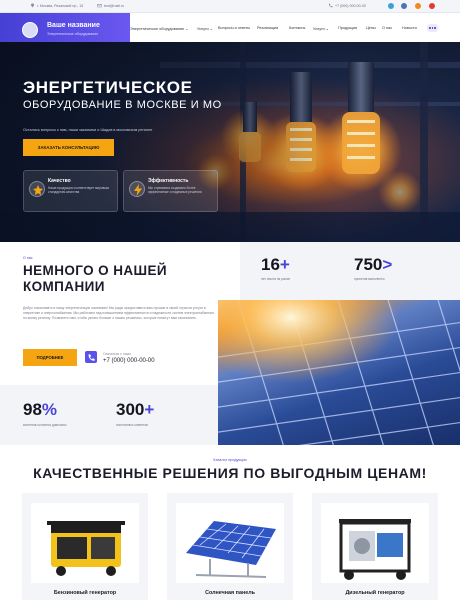 This screenshot has height=600, width=460. I want to click on logo-subtitle: Энергетическое оборудование, so click(73, 34).